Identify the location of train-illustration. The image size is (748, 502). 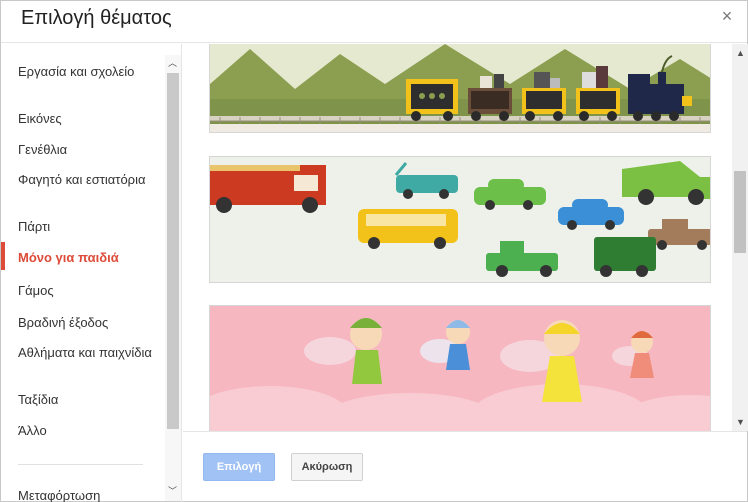
(460, 88).